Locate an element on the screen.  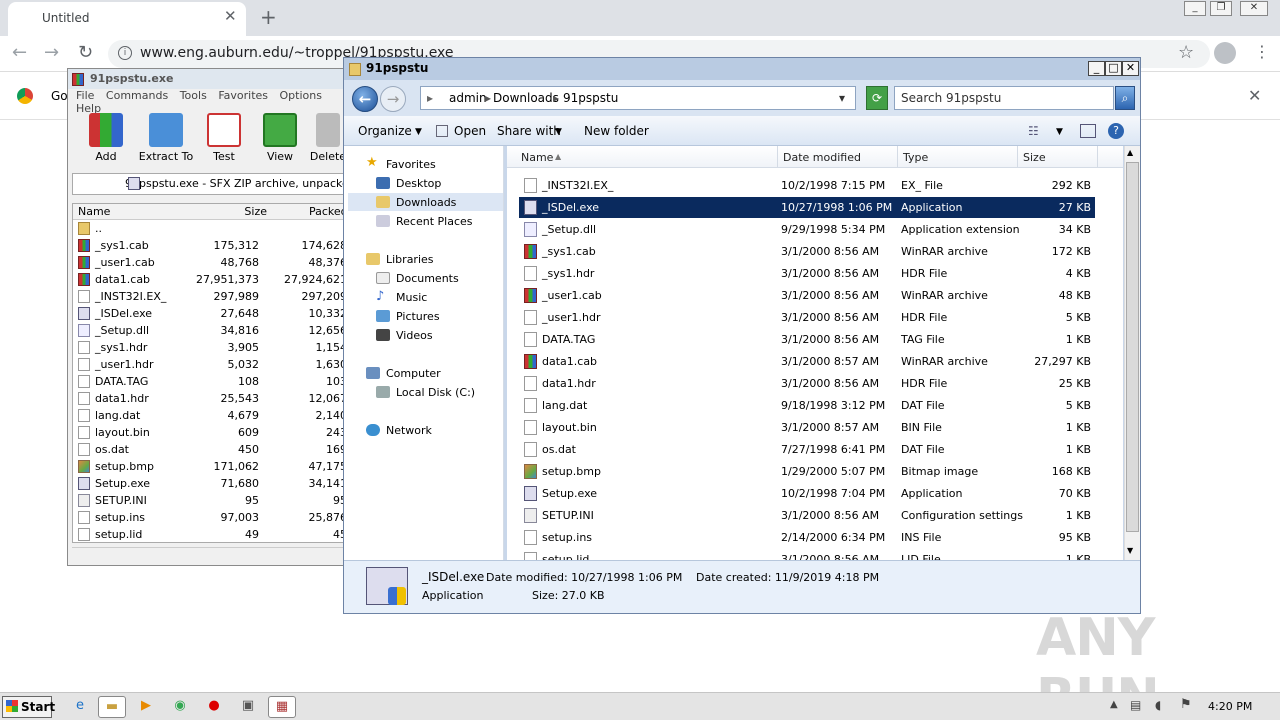
file-row: data1.hdr 3/1/2000 8:56 AM HDR File 25 KB is located at coordinates (807, 383).